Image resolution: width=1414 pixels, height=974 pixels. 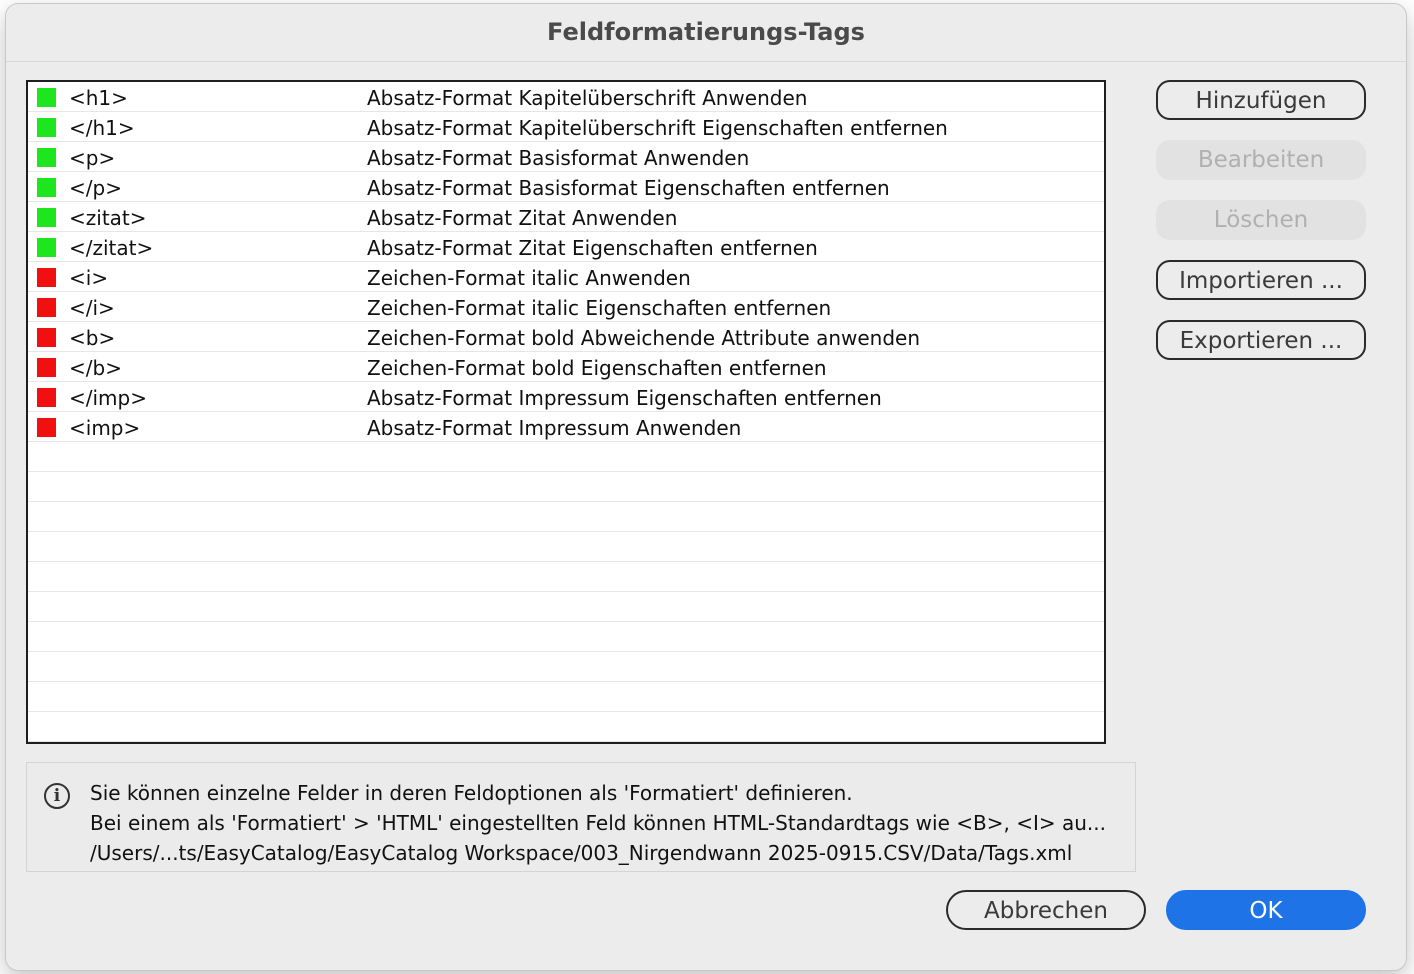 I want to click on tag-name: <h1>, so click(x=98, y=98).